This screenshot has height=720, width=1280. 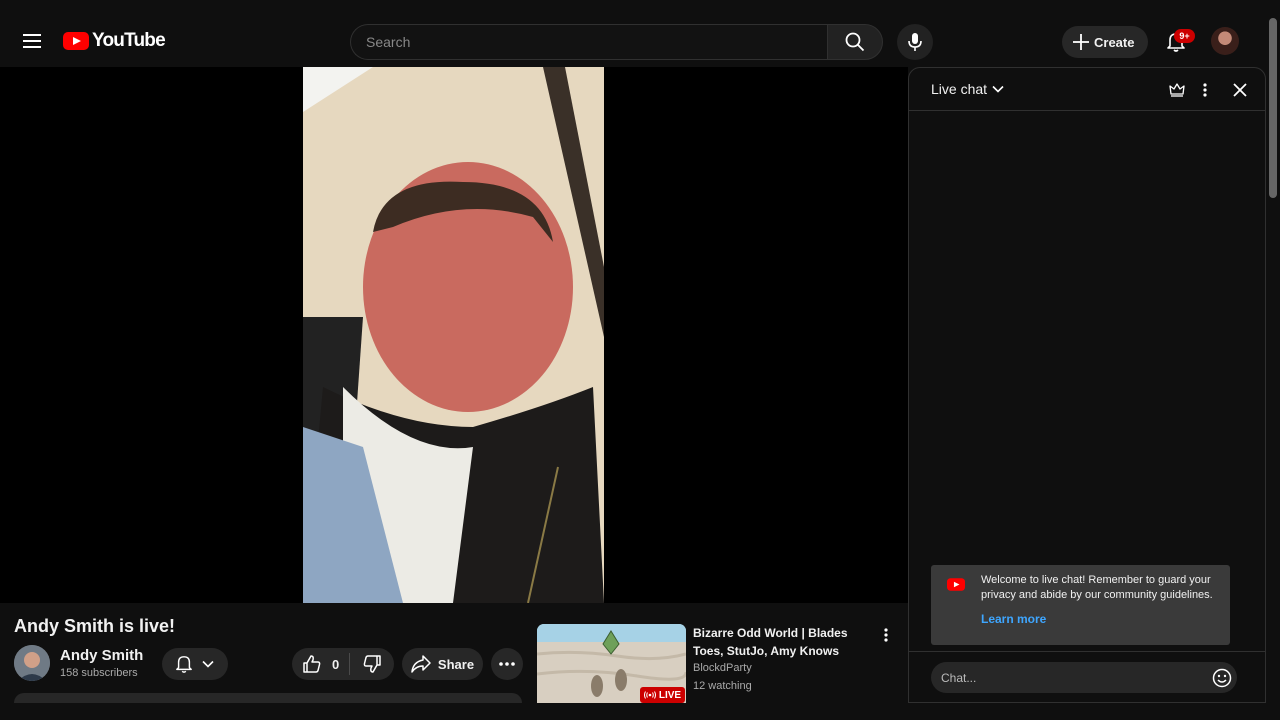 I want to click on recommended-video-menu-button, so click(x=886, y=635).